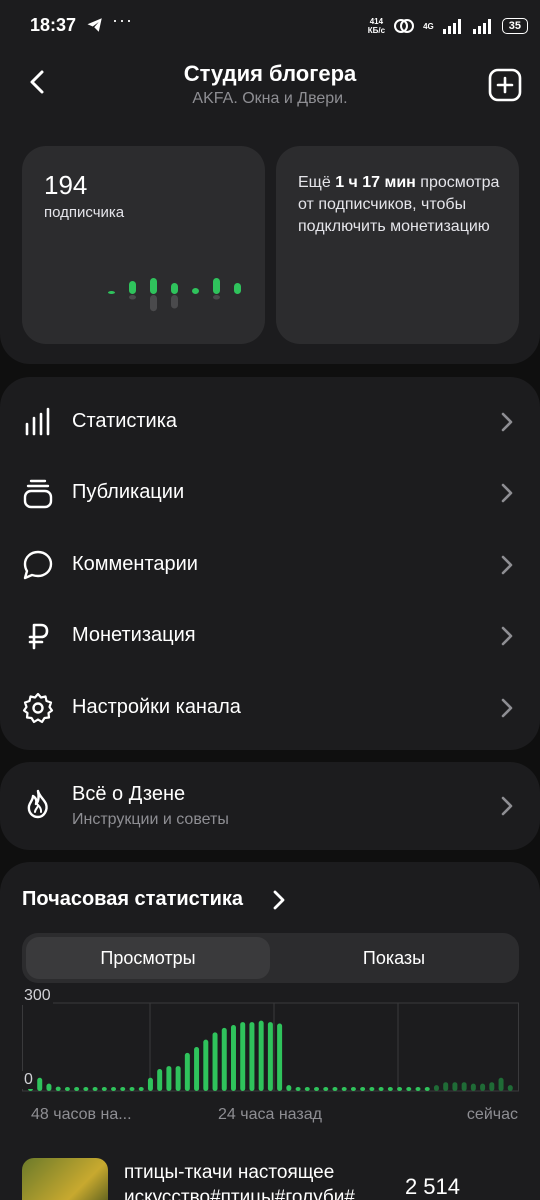 This screenshot has width=540, height=1200. I want to click on publication-thumbnail, so click(65, 1179).